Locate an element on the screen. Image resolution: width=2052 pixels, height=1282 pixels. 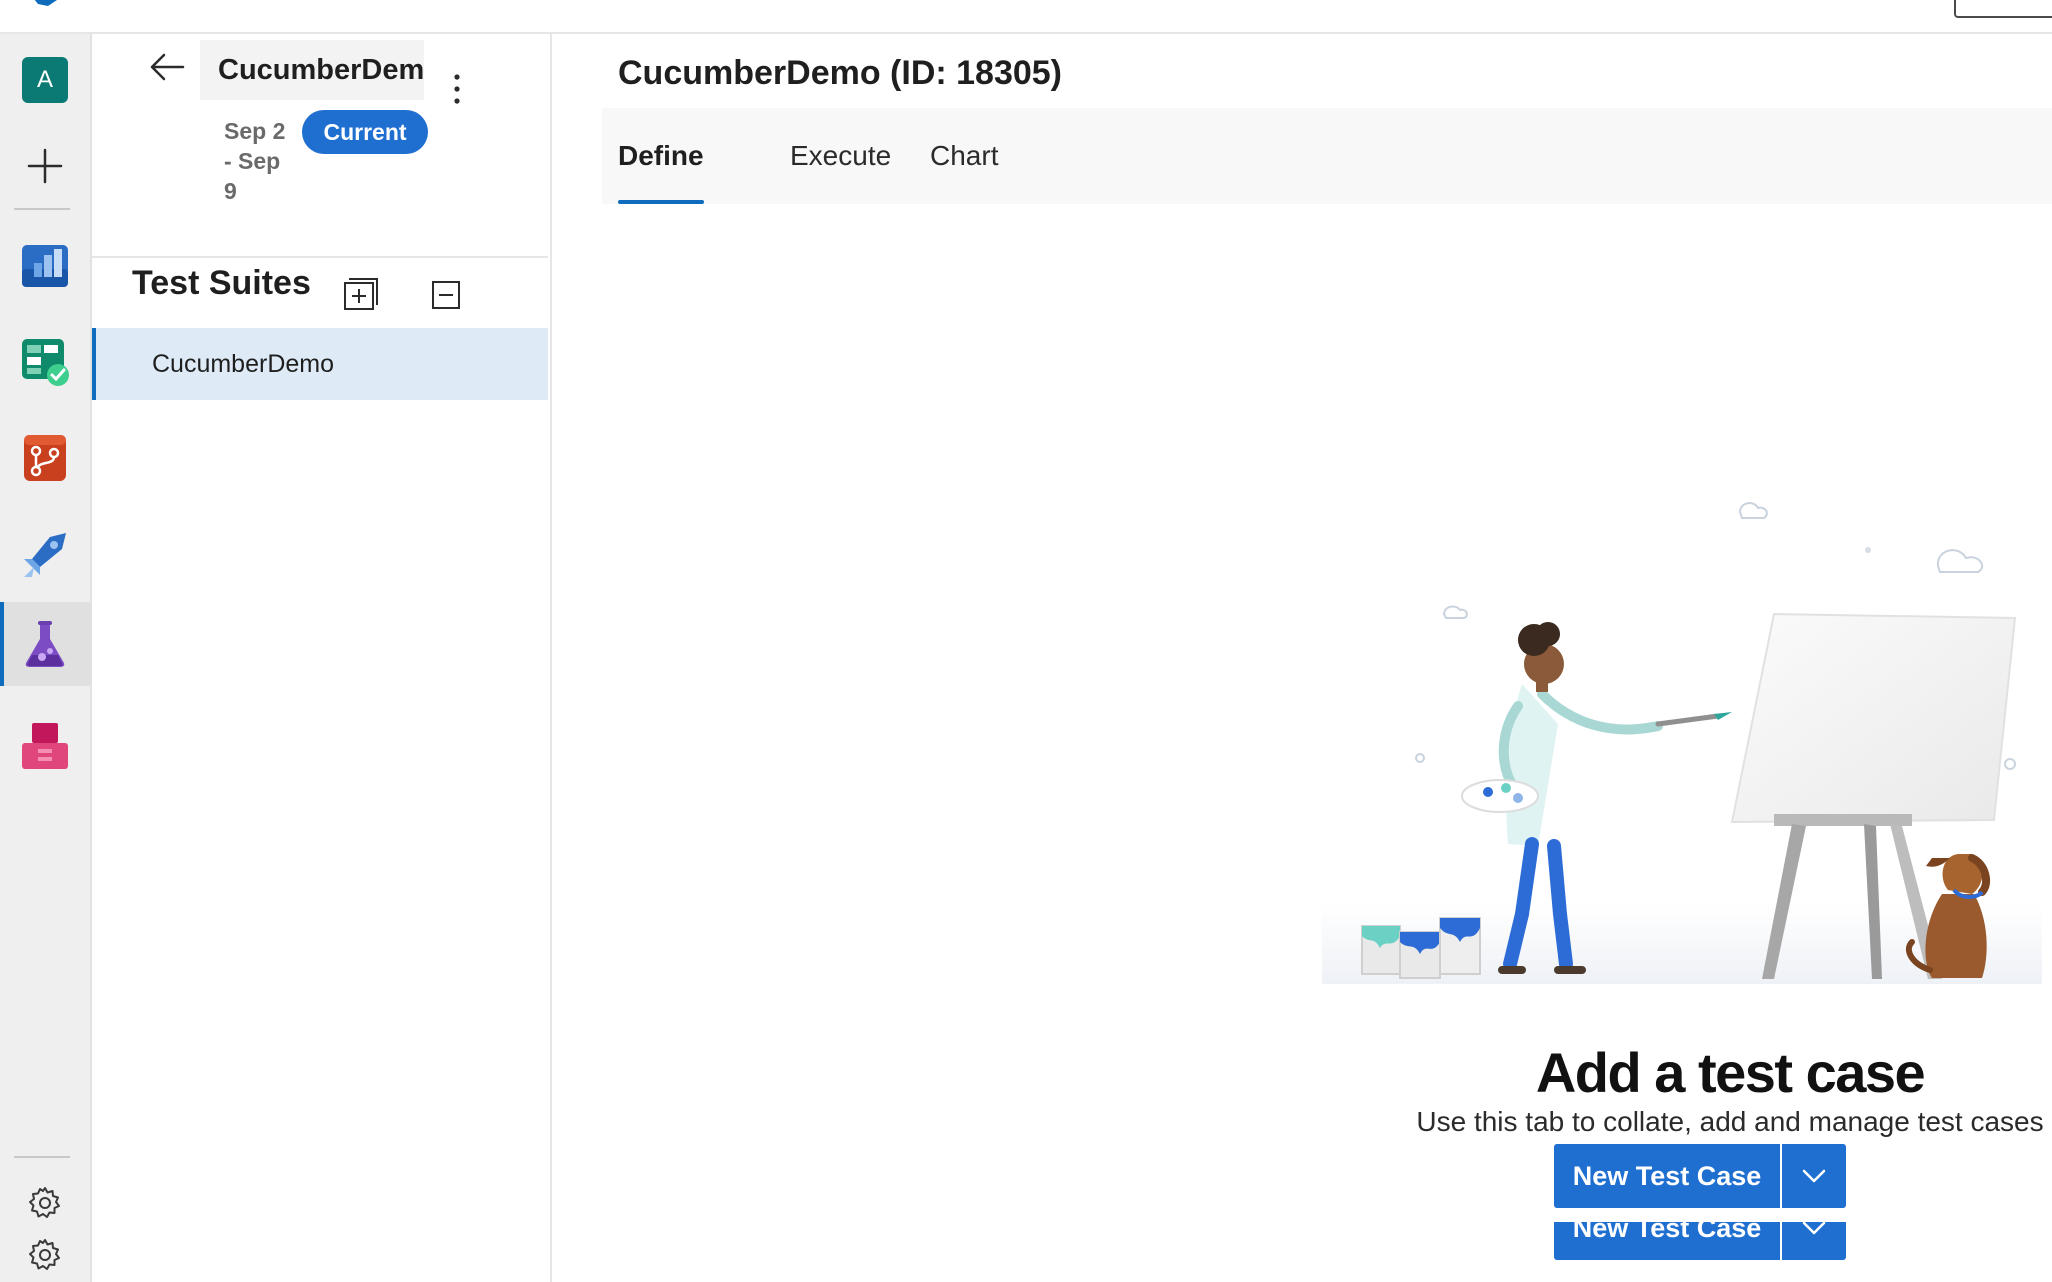
rail-item-repos is located at coordinates (45, 458).